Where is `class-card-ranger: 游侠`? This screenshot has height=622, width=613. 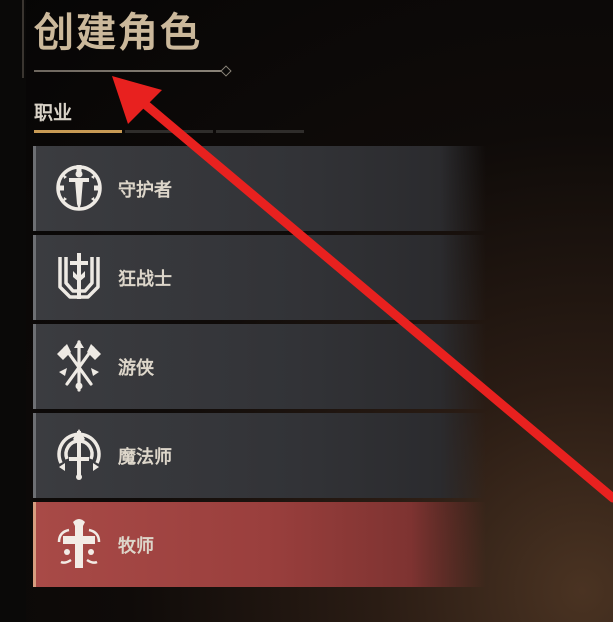 class-card-ranger: 游侠 is located at coordinates (323, 366).